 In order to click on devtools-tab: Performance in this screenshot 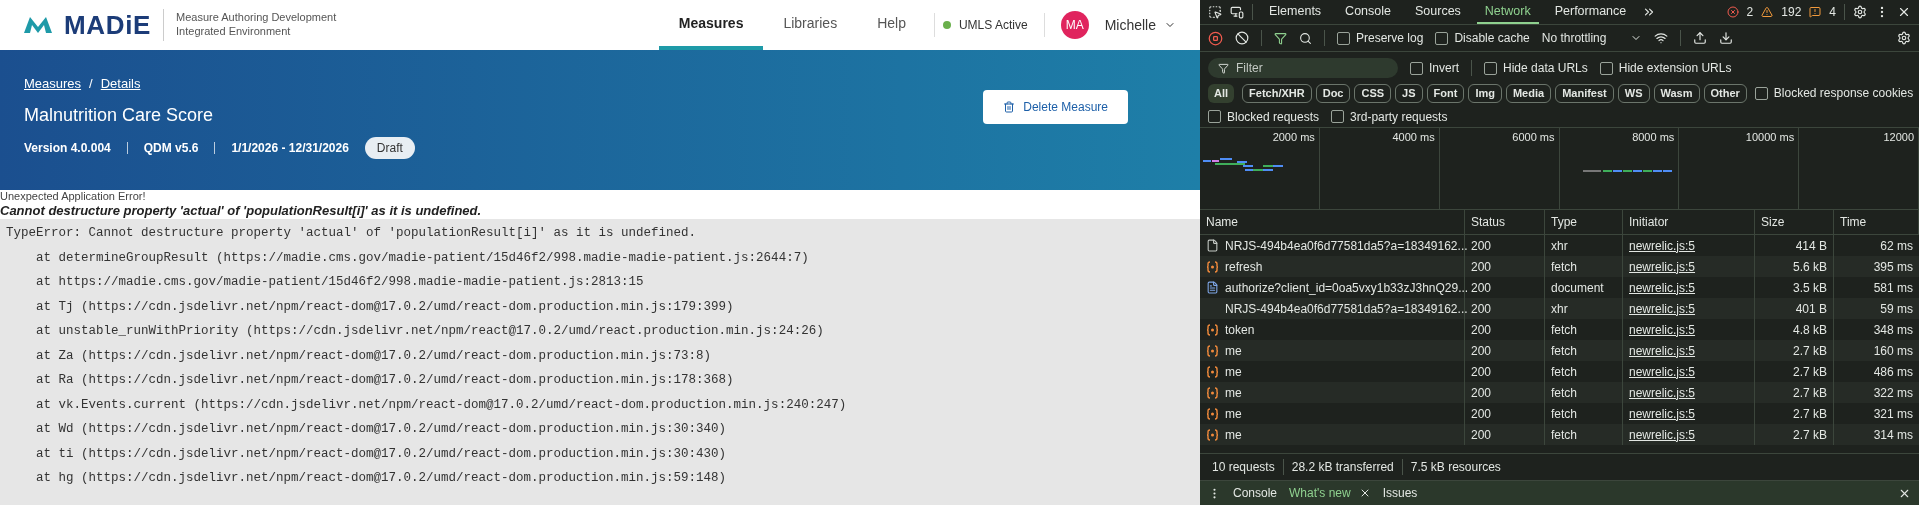, I will do `click(1590, 12)`.